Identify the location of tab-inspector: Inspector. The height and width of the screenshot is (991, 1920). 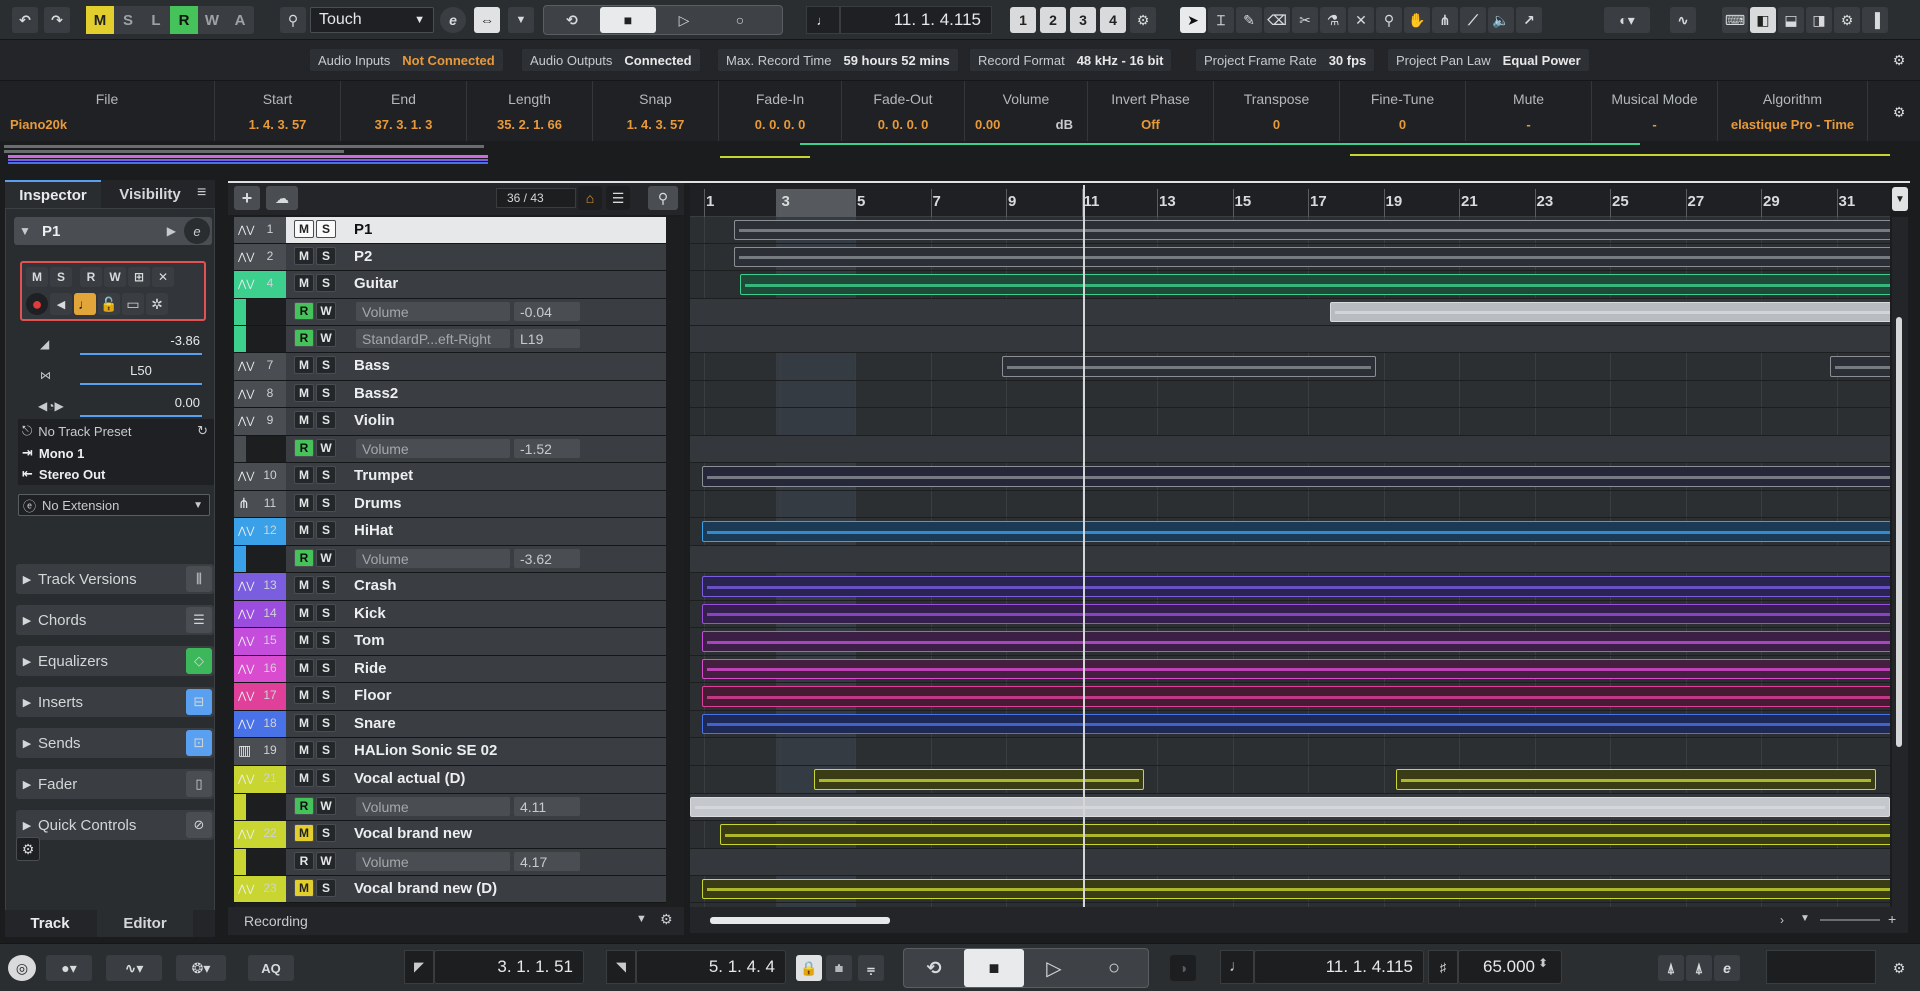
(53, 194).